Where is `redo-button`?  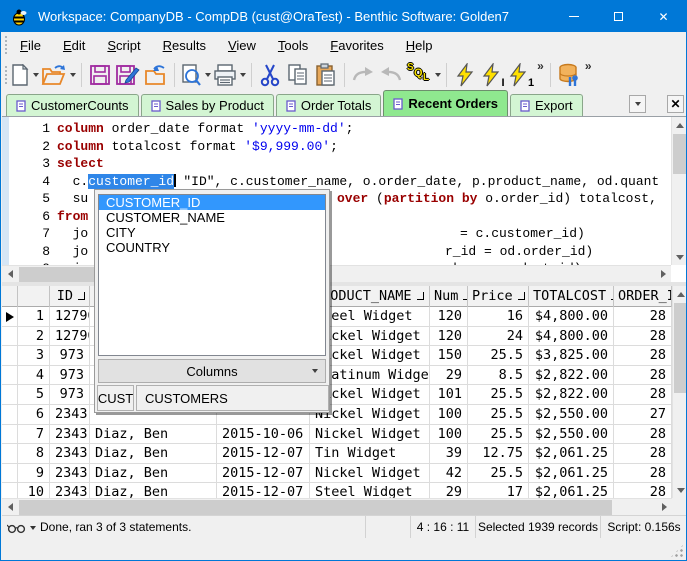 redo-button is located at coordinates (363, 75).